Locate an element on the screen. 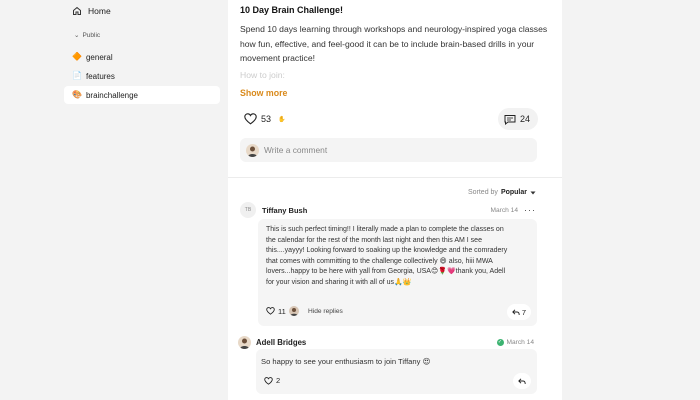  sidebar-item-brainchallenge: 🎨 brainchallenge is located at coordinates (142, 95).